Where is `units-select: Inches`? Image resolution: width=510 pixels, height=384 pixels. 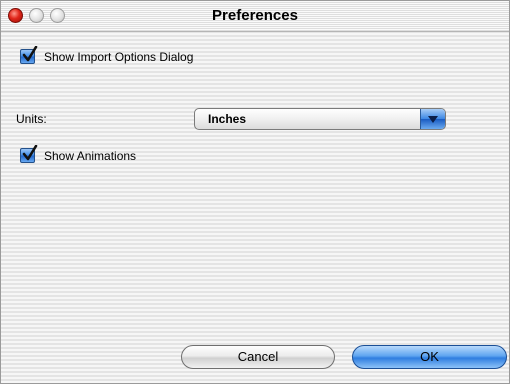 units-select: Inches is located at coordinates (320, 119).